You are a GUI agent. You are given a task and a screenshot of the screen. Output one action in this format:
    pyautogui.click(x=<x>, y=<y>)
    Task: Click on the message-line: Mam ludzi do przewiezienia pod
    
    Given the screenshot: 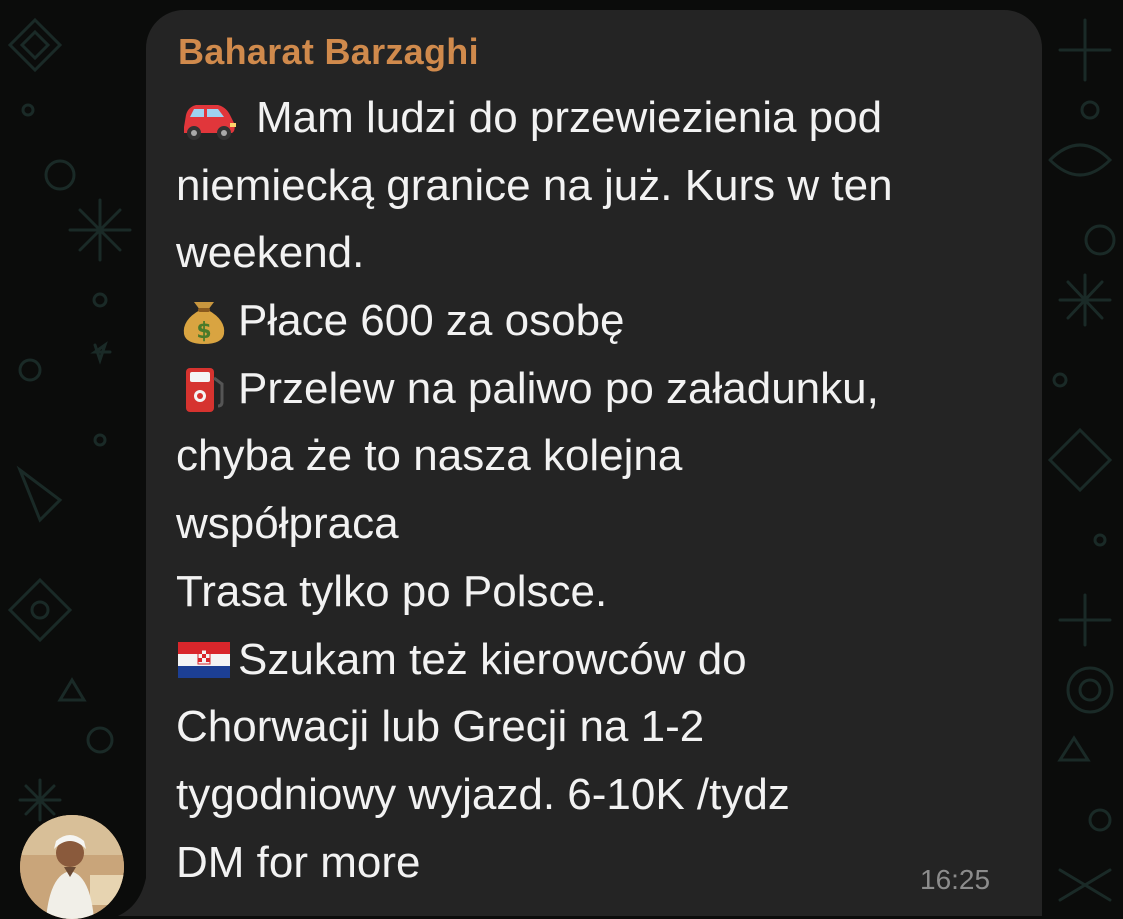 What is the action you would take?
    pyautogui.click(x=596, y=118)
    